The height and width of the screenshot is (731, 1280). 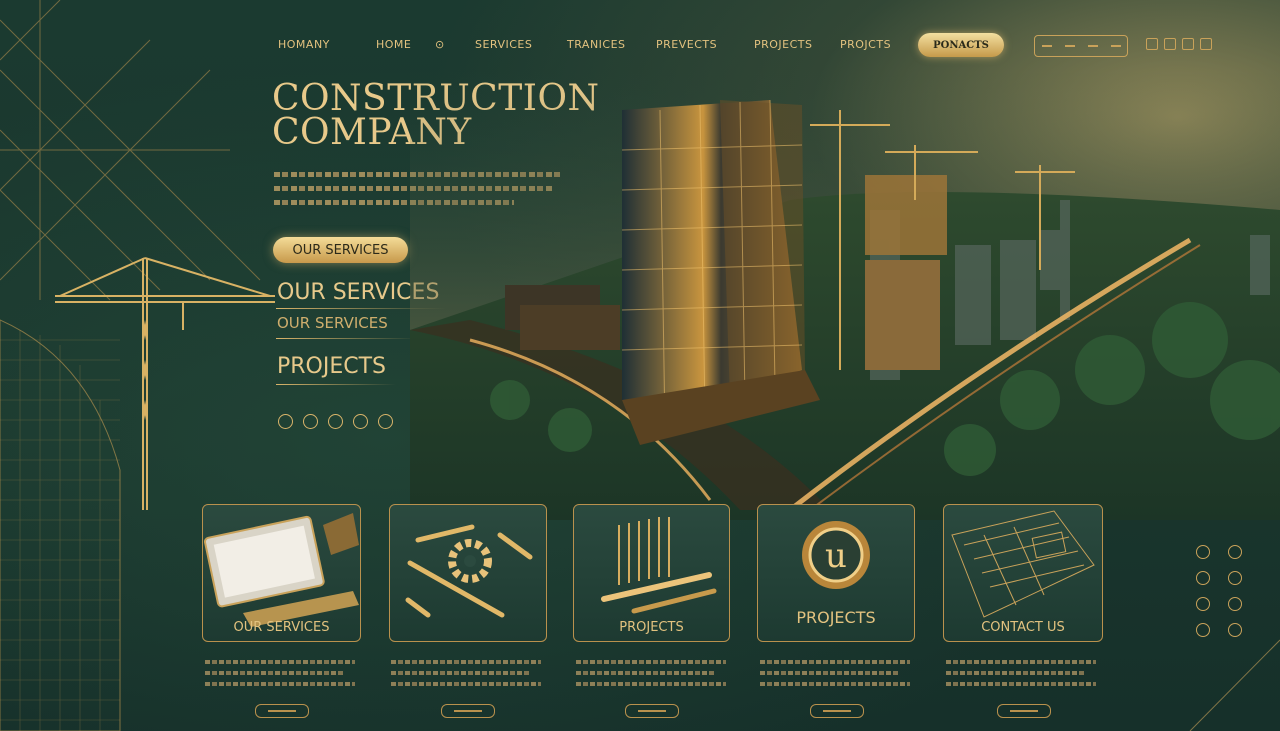 I want to click on contacts-button: PONACTS, so click(x=961, y=45).